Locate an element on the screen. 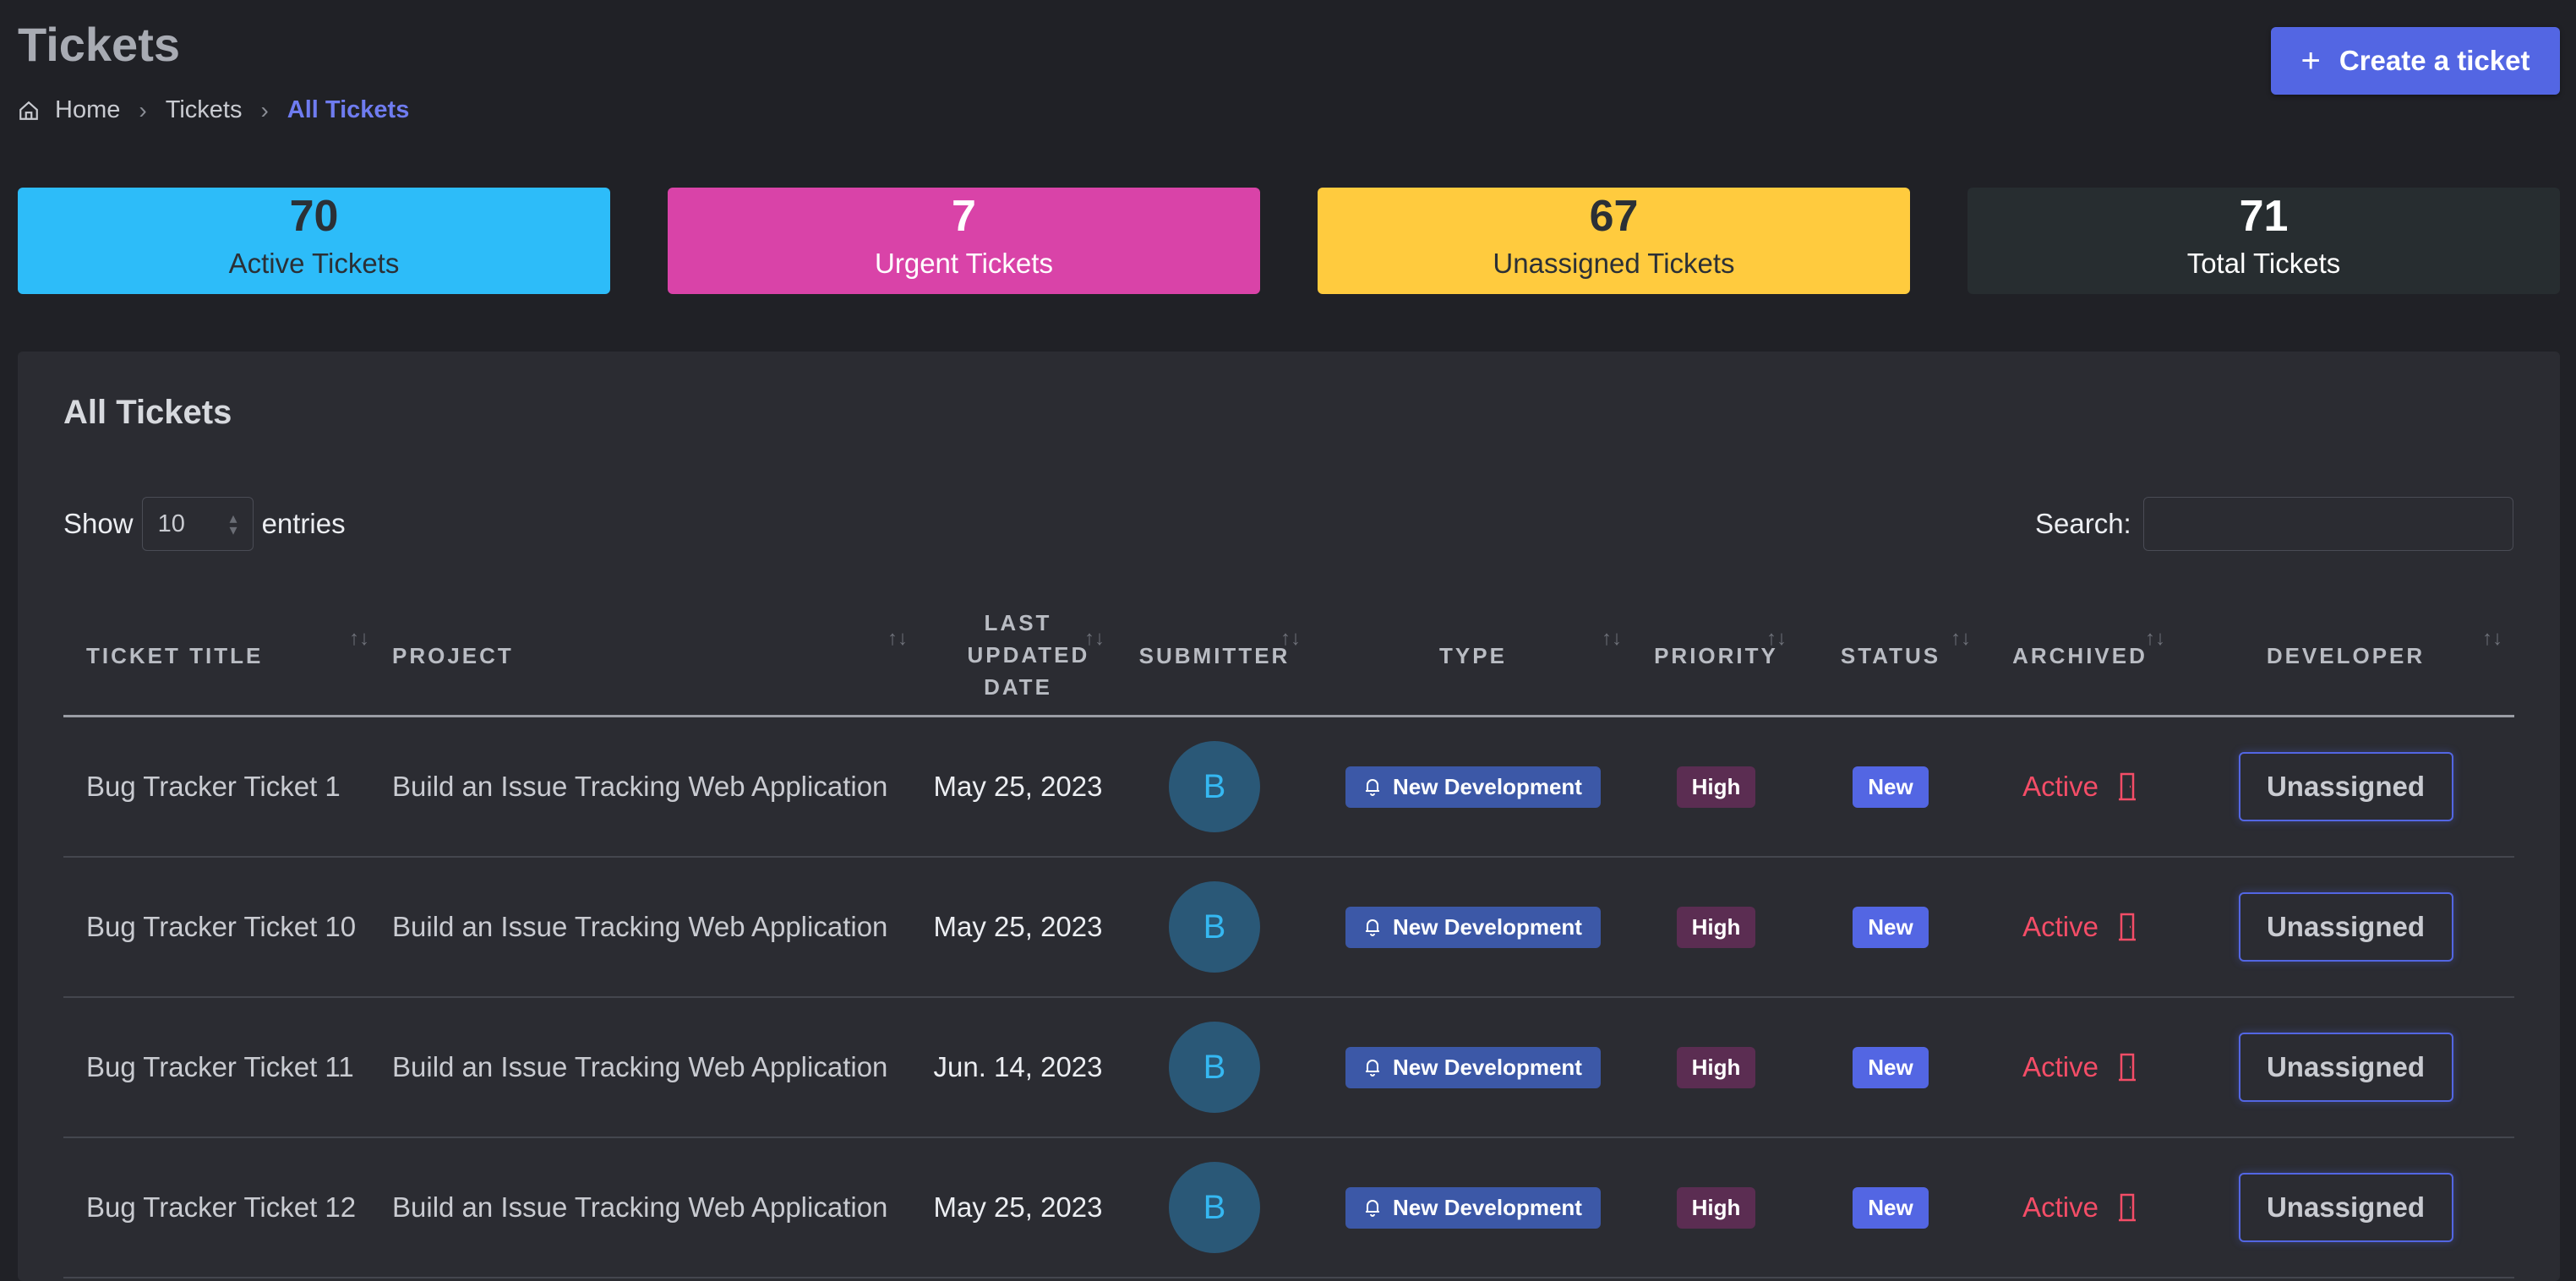 Image resolution: width=2576 pixels, height=1281 pixels. stat-card-active: 70 Active Tickets is located at coordinates (314, 241).